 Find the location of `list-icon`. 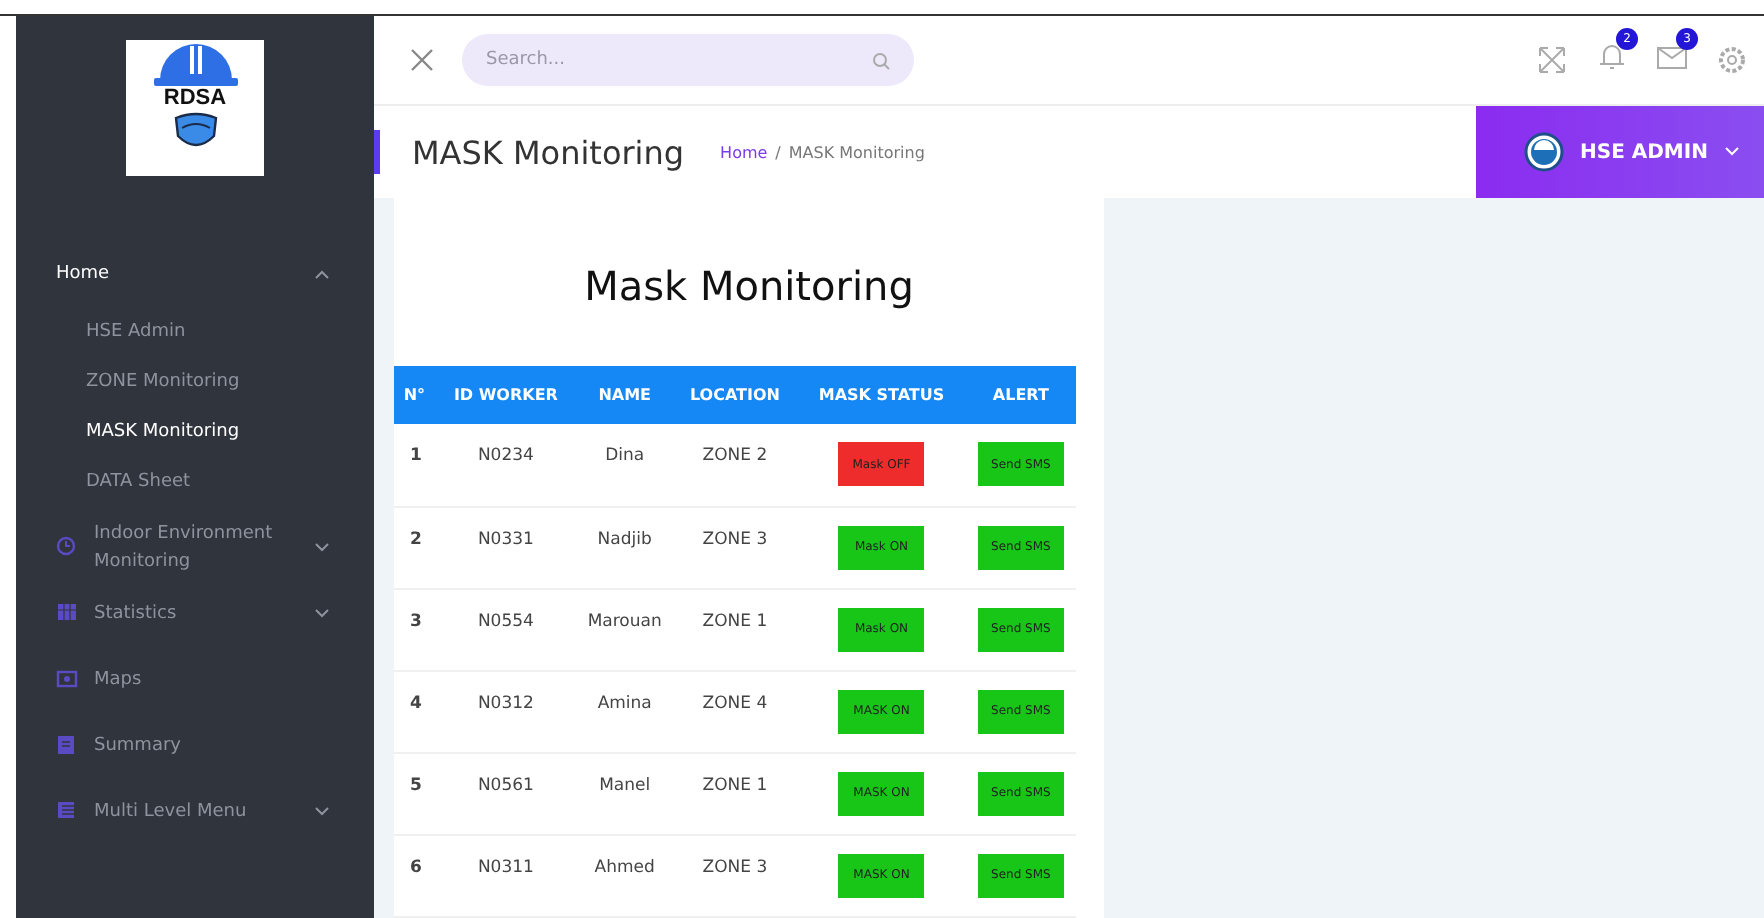

list-icon is located at coordinates (67, 811).